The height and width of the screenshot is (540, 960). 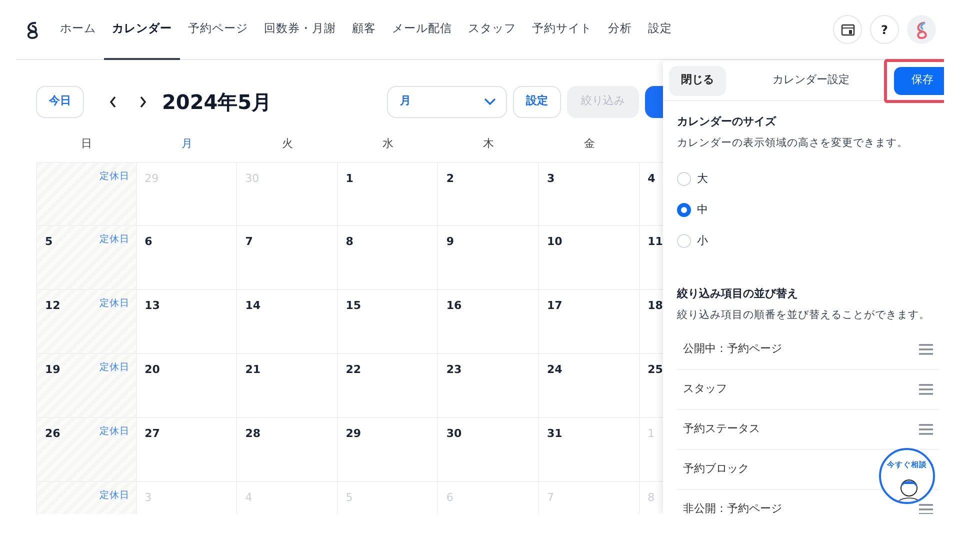 What do you see at coordinates (405, 101) in the screenshot?
I see `select-value: 月` at bounding box center [405, 101].